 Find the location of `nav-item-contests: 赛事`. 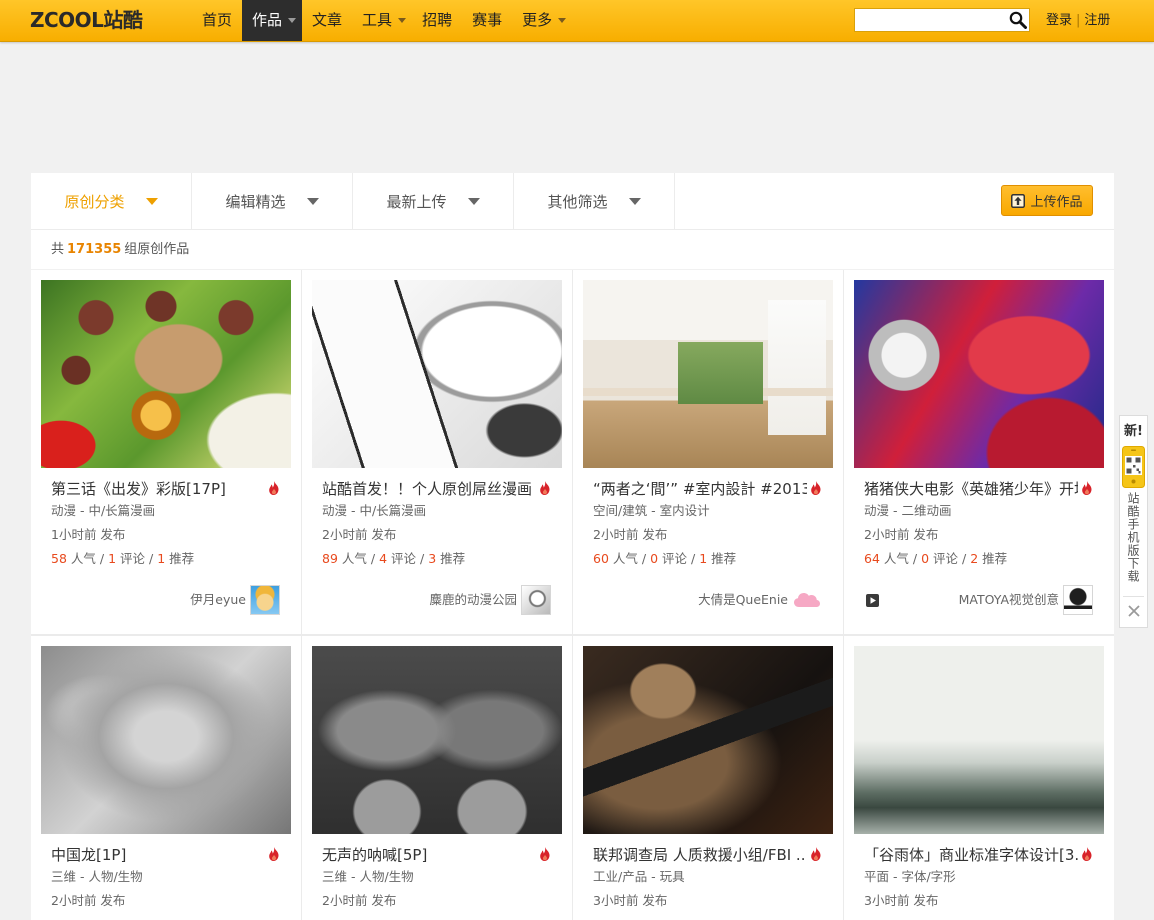

nav-item-contests: 赛事 is located at coordinates (487, 20).